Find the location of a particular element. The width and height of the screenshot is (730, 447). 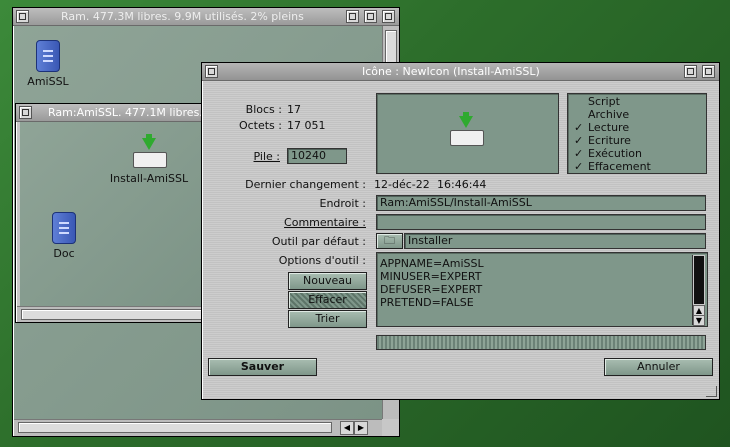

list-item: DEFUSER=EXPERT is located at coordinates (431, 289).